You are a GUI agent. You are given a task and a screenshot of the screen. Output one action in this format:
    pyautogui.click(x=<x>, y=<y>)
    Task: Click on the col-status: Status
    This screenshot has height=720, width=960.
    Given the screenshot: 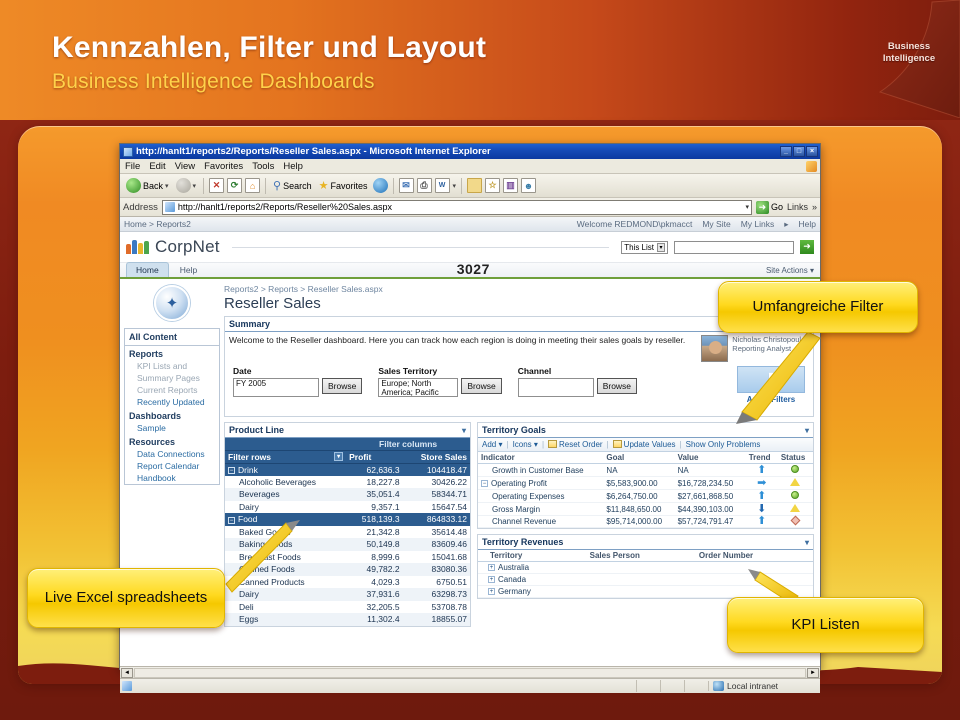 What is the action you would take?
    pyautogui.click(x=795, y=458)
    